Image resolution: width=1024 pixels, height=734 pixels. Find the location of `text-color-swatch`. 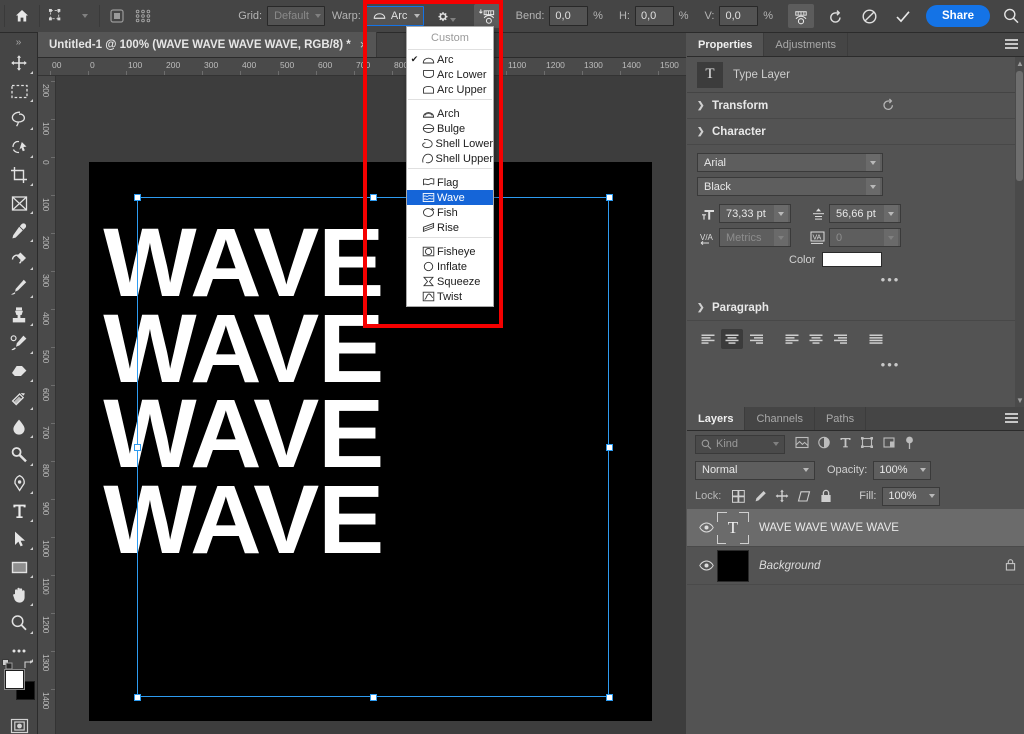

text-color-swatch is located at coordinates (852, 259).